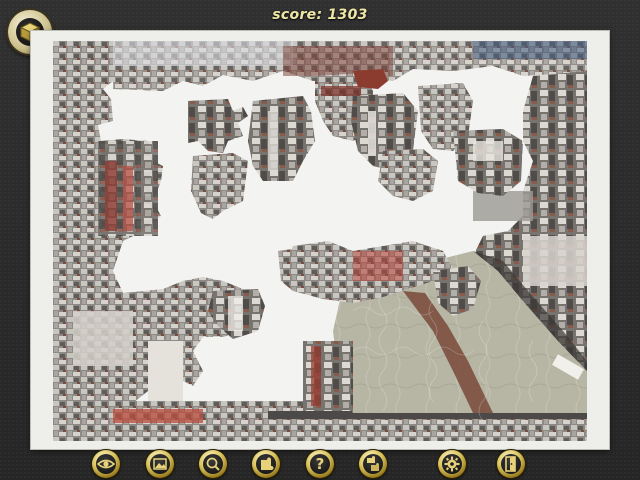 Image resolution: width=640 pixels, height=480 pixels. I want to click on bottom-toolbar: ?, so click(320, 464).